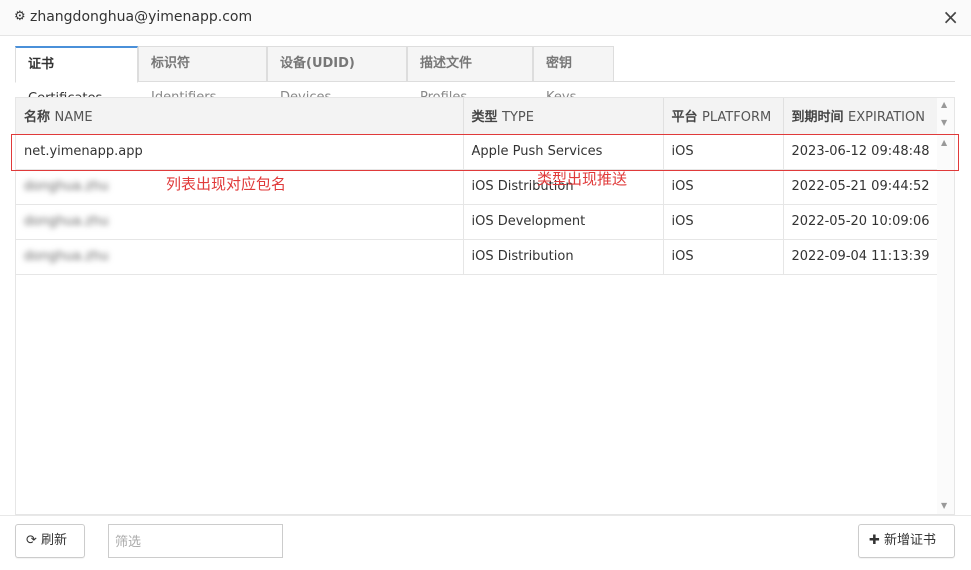 Image resolution: width=971 pixels, height=570 pixels. Describe the element at coordinates (582, 179) in the screenshot. I see `annotation-type-note: 类型出现推送` at that location.